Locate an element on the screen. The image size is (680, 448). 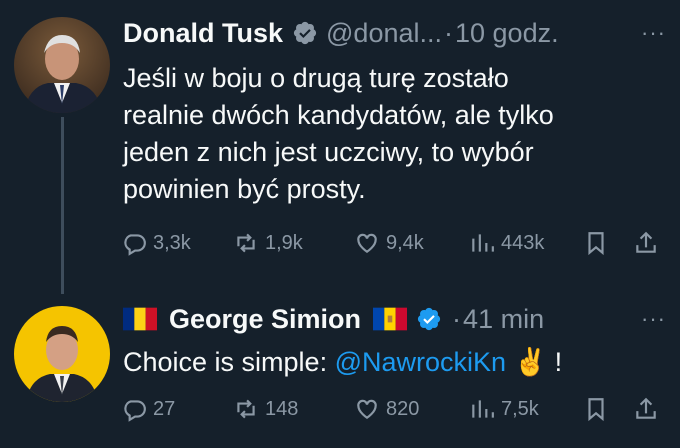
like-button: 9,4k is located at coordinates (389, 243).